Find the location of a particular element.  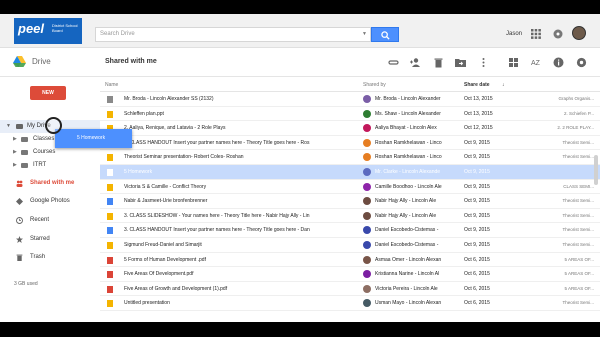

column-header-name: Name is located at coordinates (111, 85).